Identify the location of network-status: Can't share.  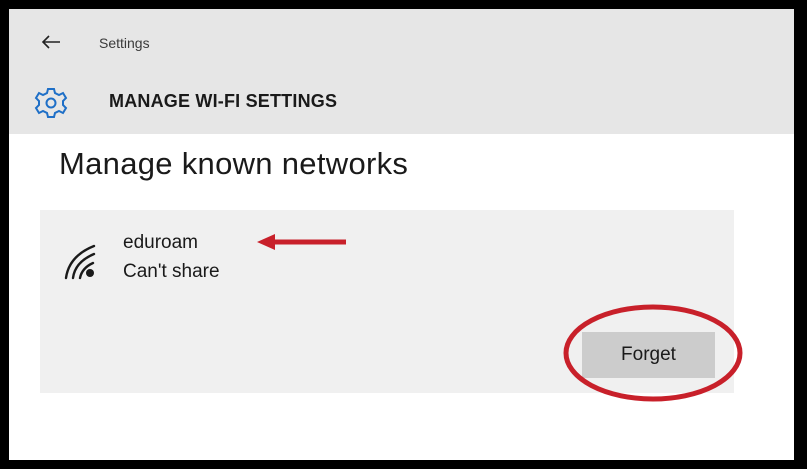
(171, 271).